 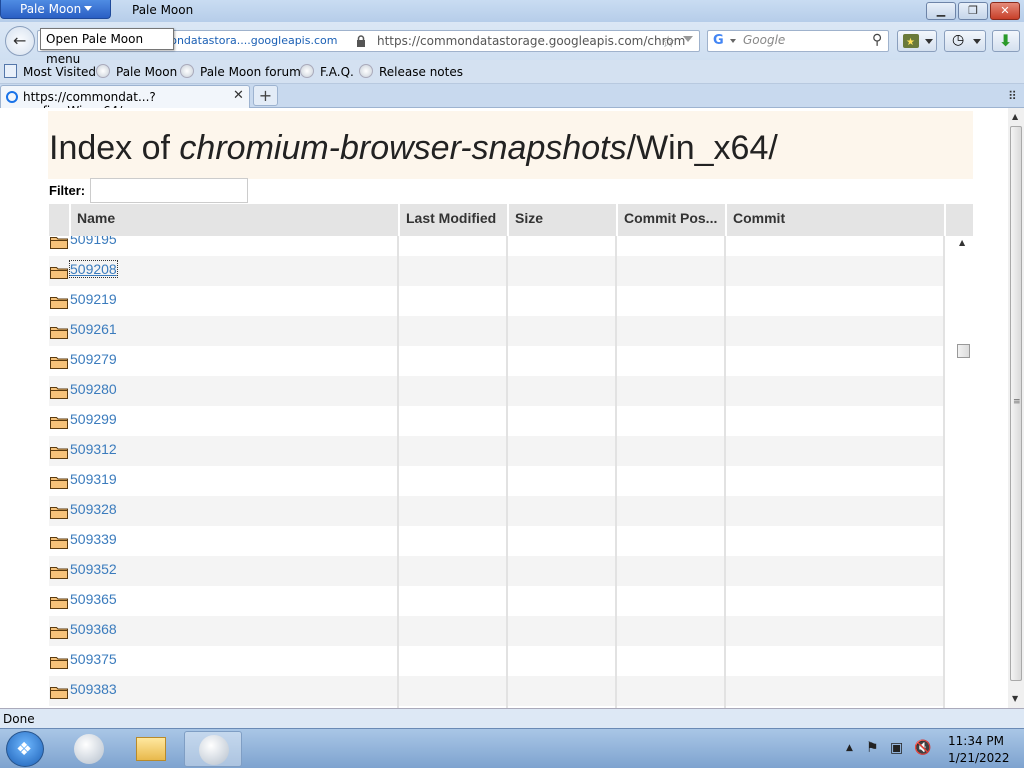 I want to click on page-scrollbar: ▲ ≡ ▼, so click(x=1016, y=408).